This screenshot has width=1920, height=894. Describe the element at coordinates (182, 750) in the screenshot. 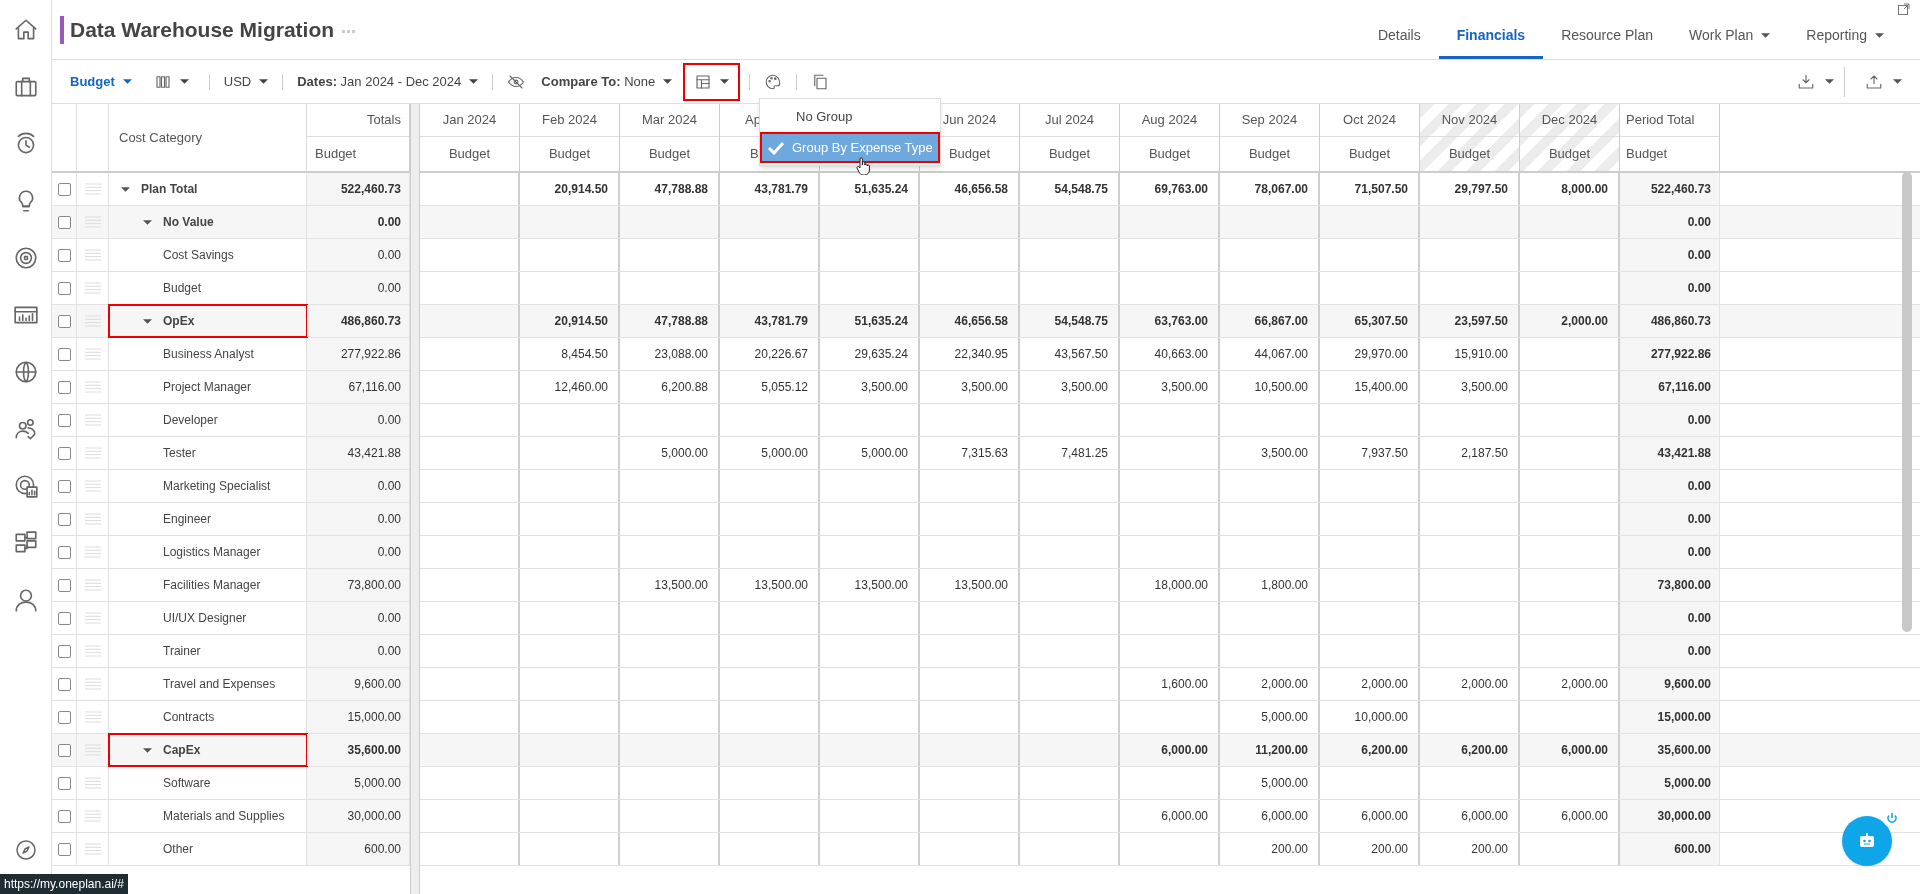

I see `category-name: CapEx` at that location.